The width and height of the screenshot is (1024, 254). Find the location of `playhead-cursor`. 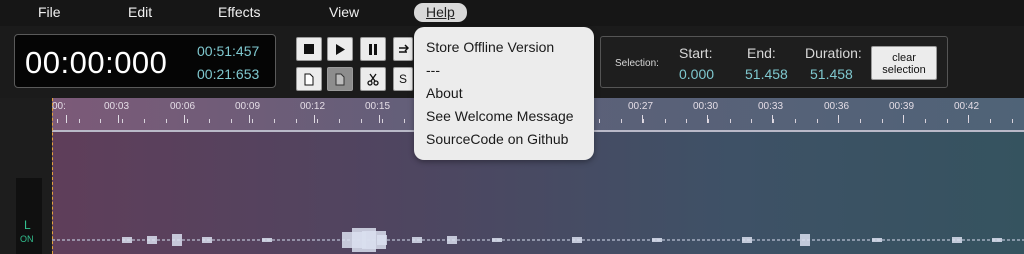

playhead-cursor is located at coordinates (52, 176).